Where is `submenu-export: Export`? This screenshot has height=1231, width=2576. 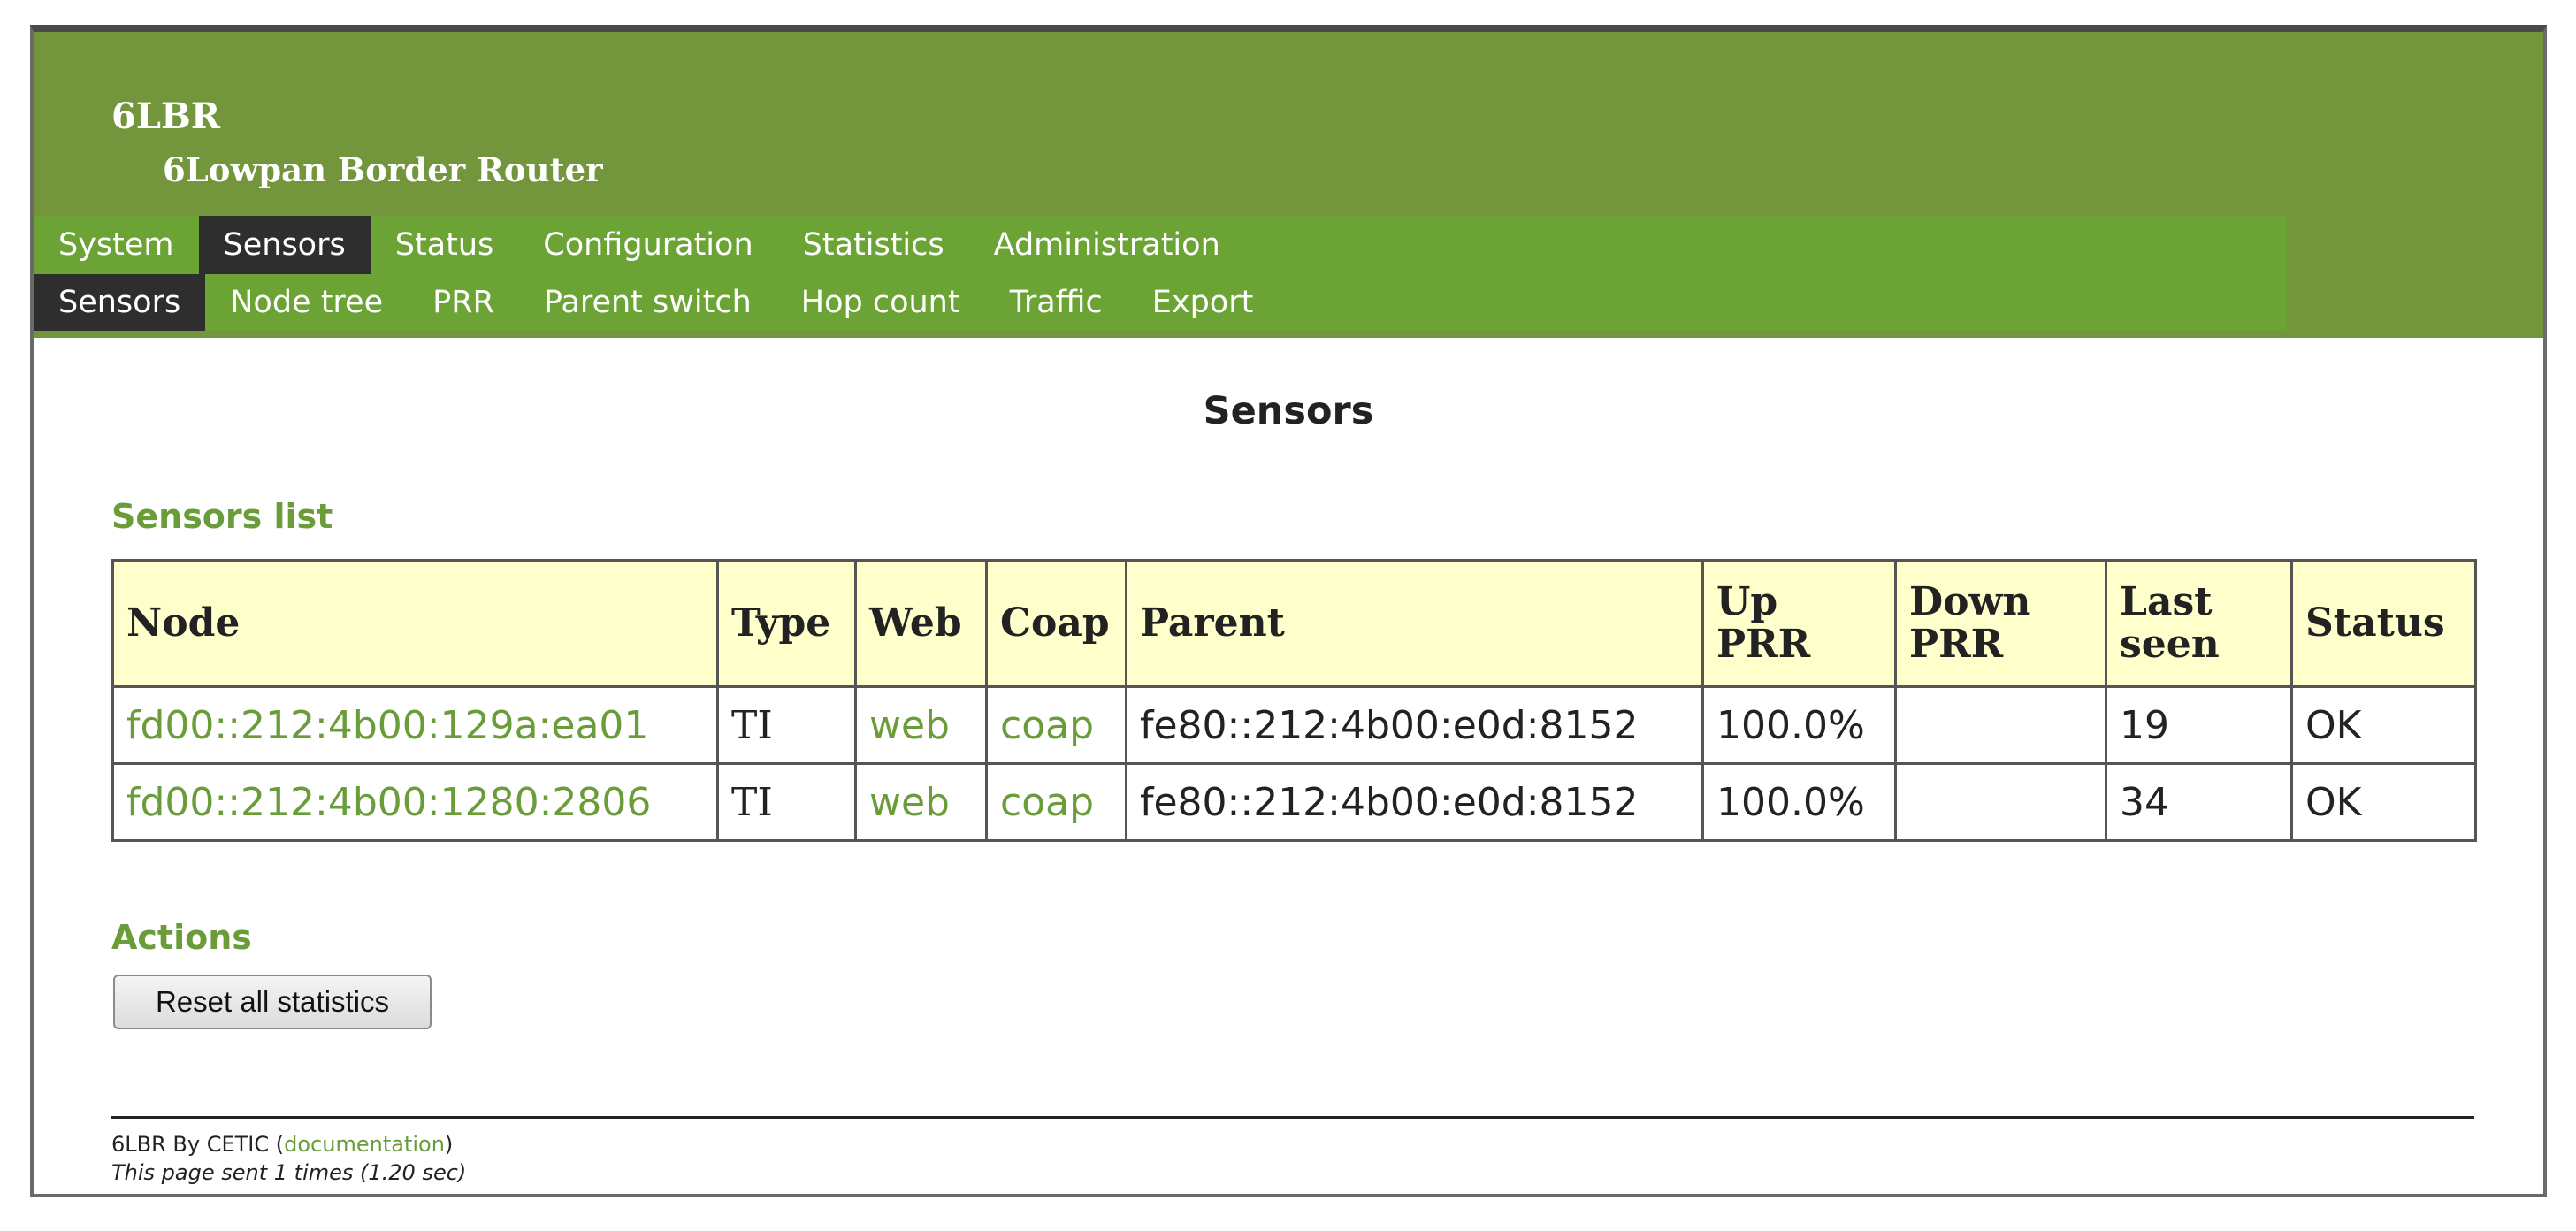
submenu-export: Export is located at coordinates (1203, 302).